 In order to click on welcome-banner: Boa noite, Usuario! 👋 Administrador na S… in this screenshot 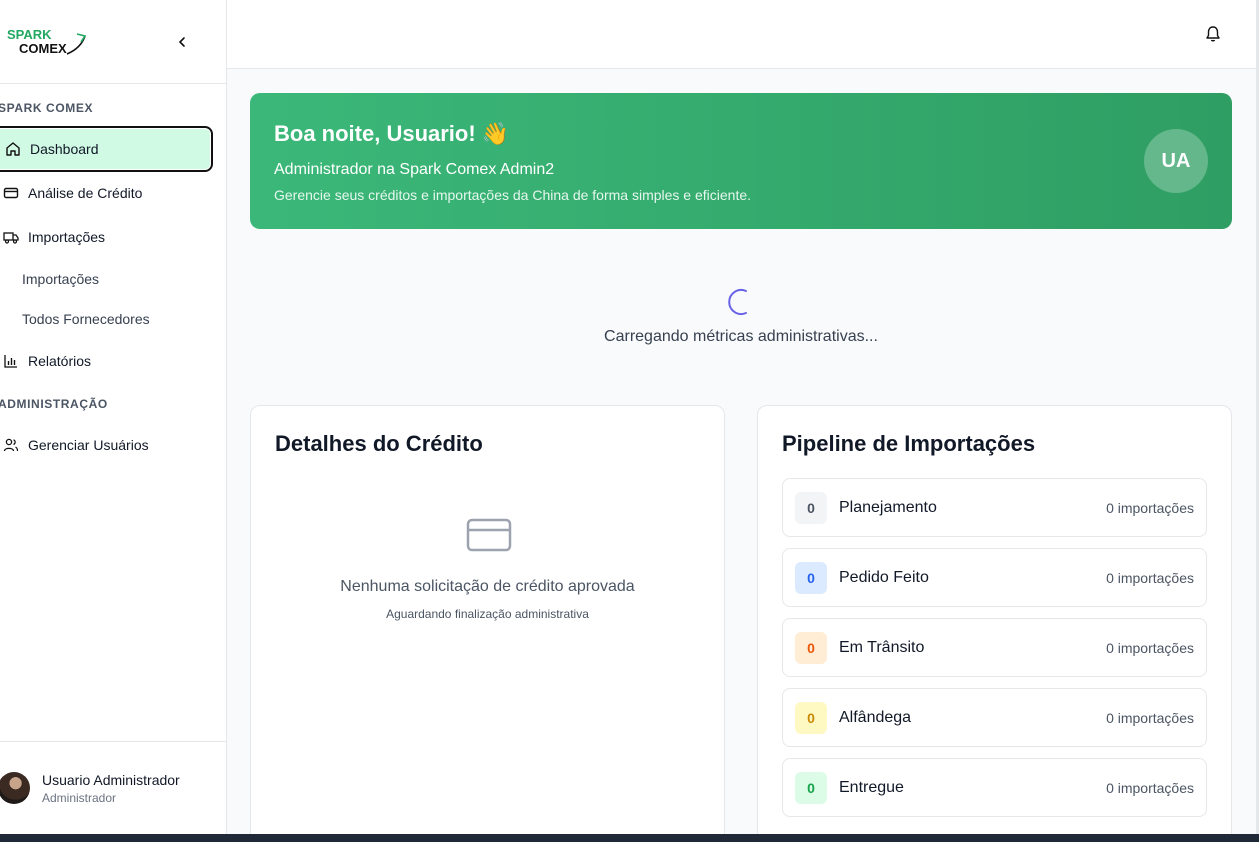, I will do `click(741, 161)`.